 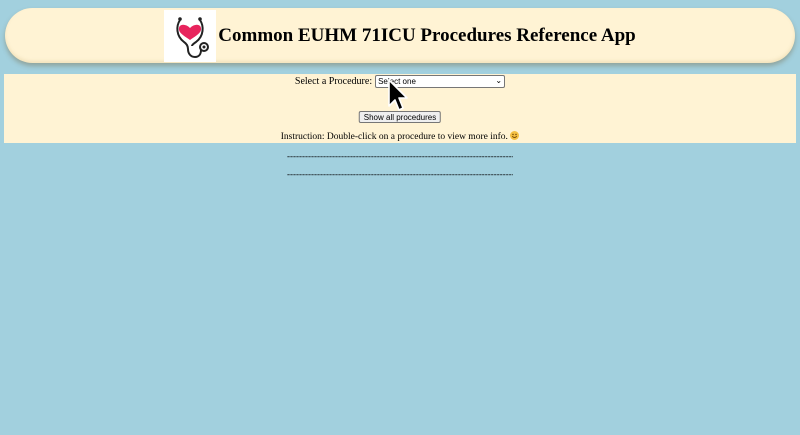 I want to click on mouse-pointer-icon, so click(x=398, y=95).